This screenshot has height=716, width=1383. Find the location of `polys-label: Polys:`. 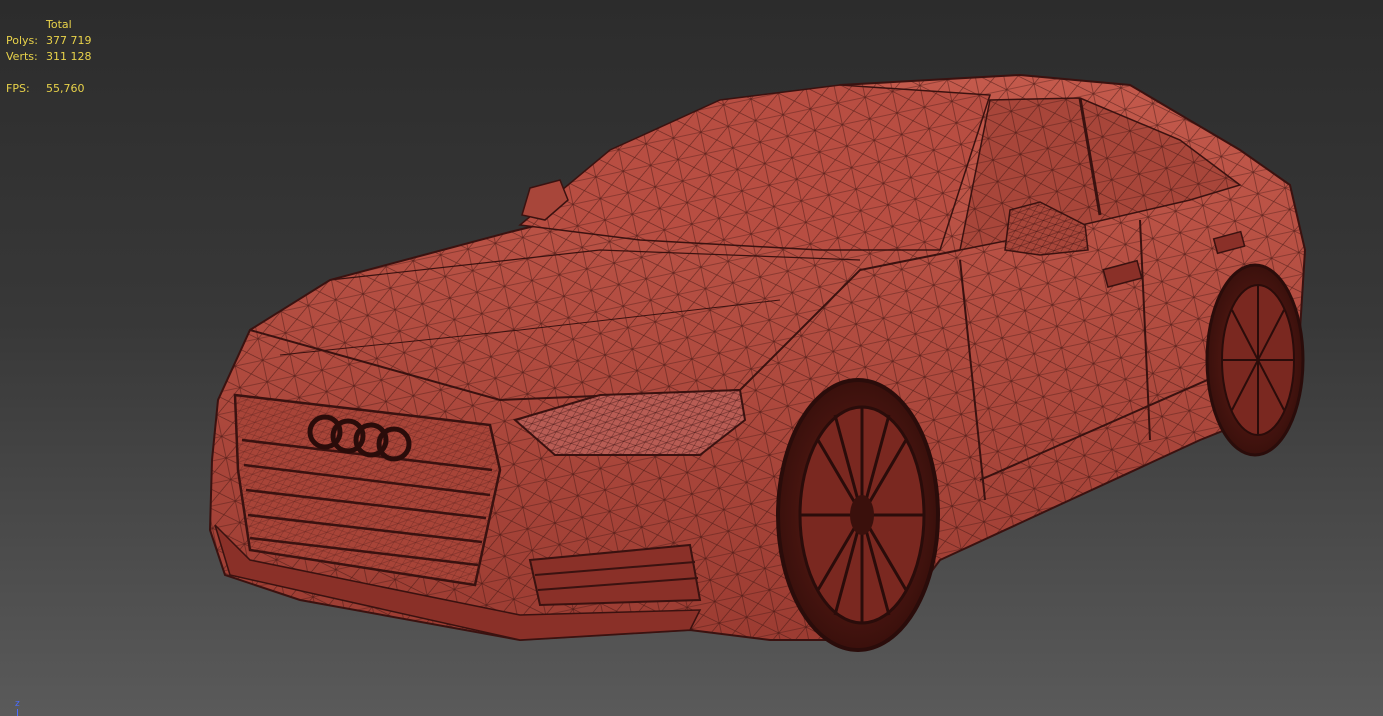

polys-label: Polys: is located at coordinates (22, 40).